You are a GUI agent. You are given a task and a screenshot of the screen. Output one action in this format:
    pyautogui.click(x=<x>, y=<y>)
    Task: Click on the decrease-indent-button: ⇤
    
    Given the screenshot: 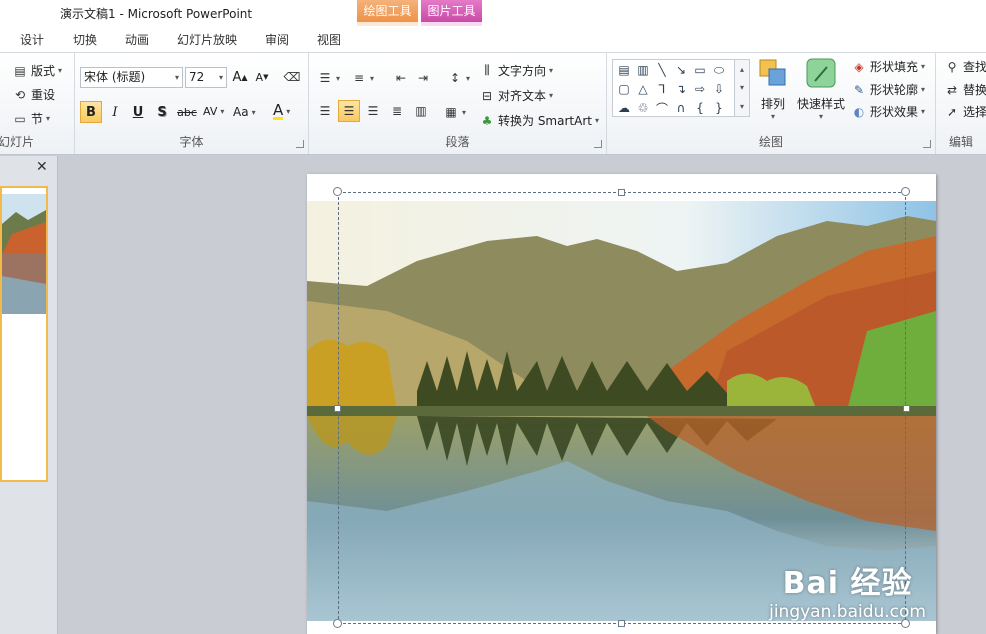 What is the action you would take?
    pyautogui.click(x=401, y=78)
    